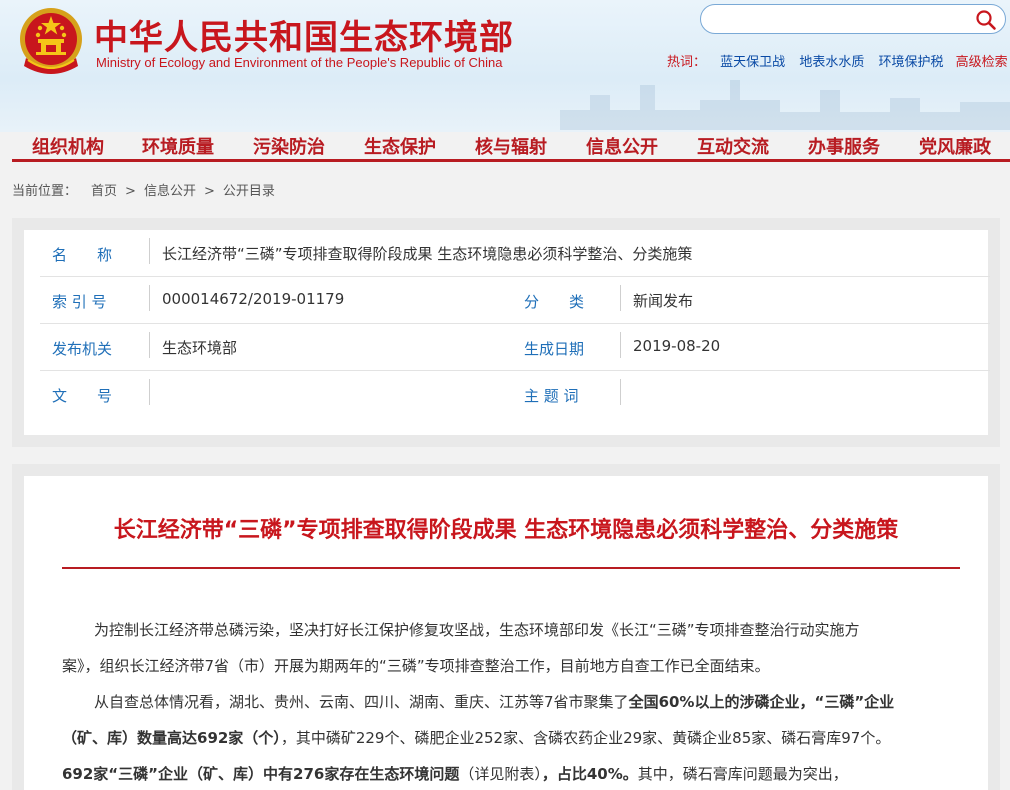 The image size is (1010, 790). I want to click on skyline-decoration, so click(785, 105).